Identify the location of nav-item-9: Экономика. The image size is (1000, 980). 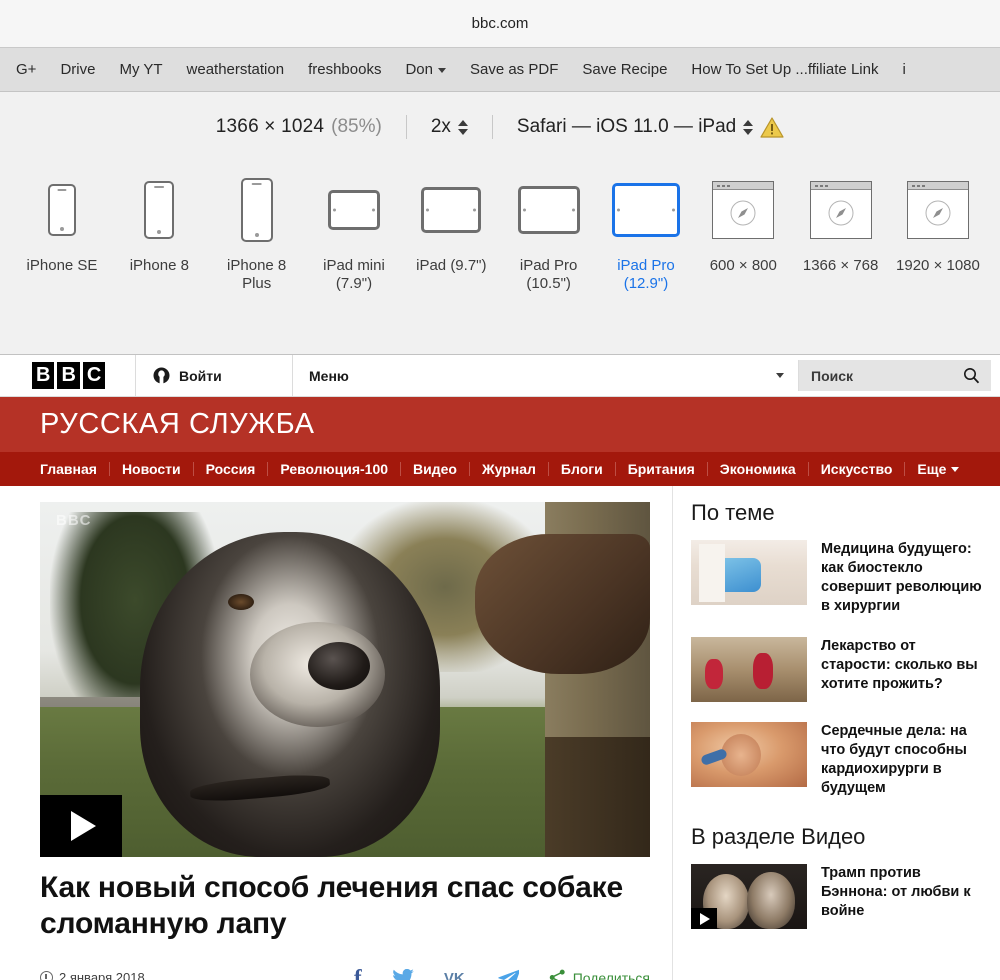
(758, 469).